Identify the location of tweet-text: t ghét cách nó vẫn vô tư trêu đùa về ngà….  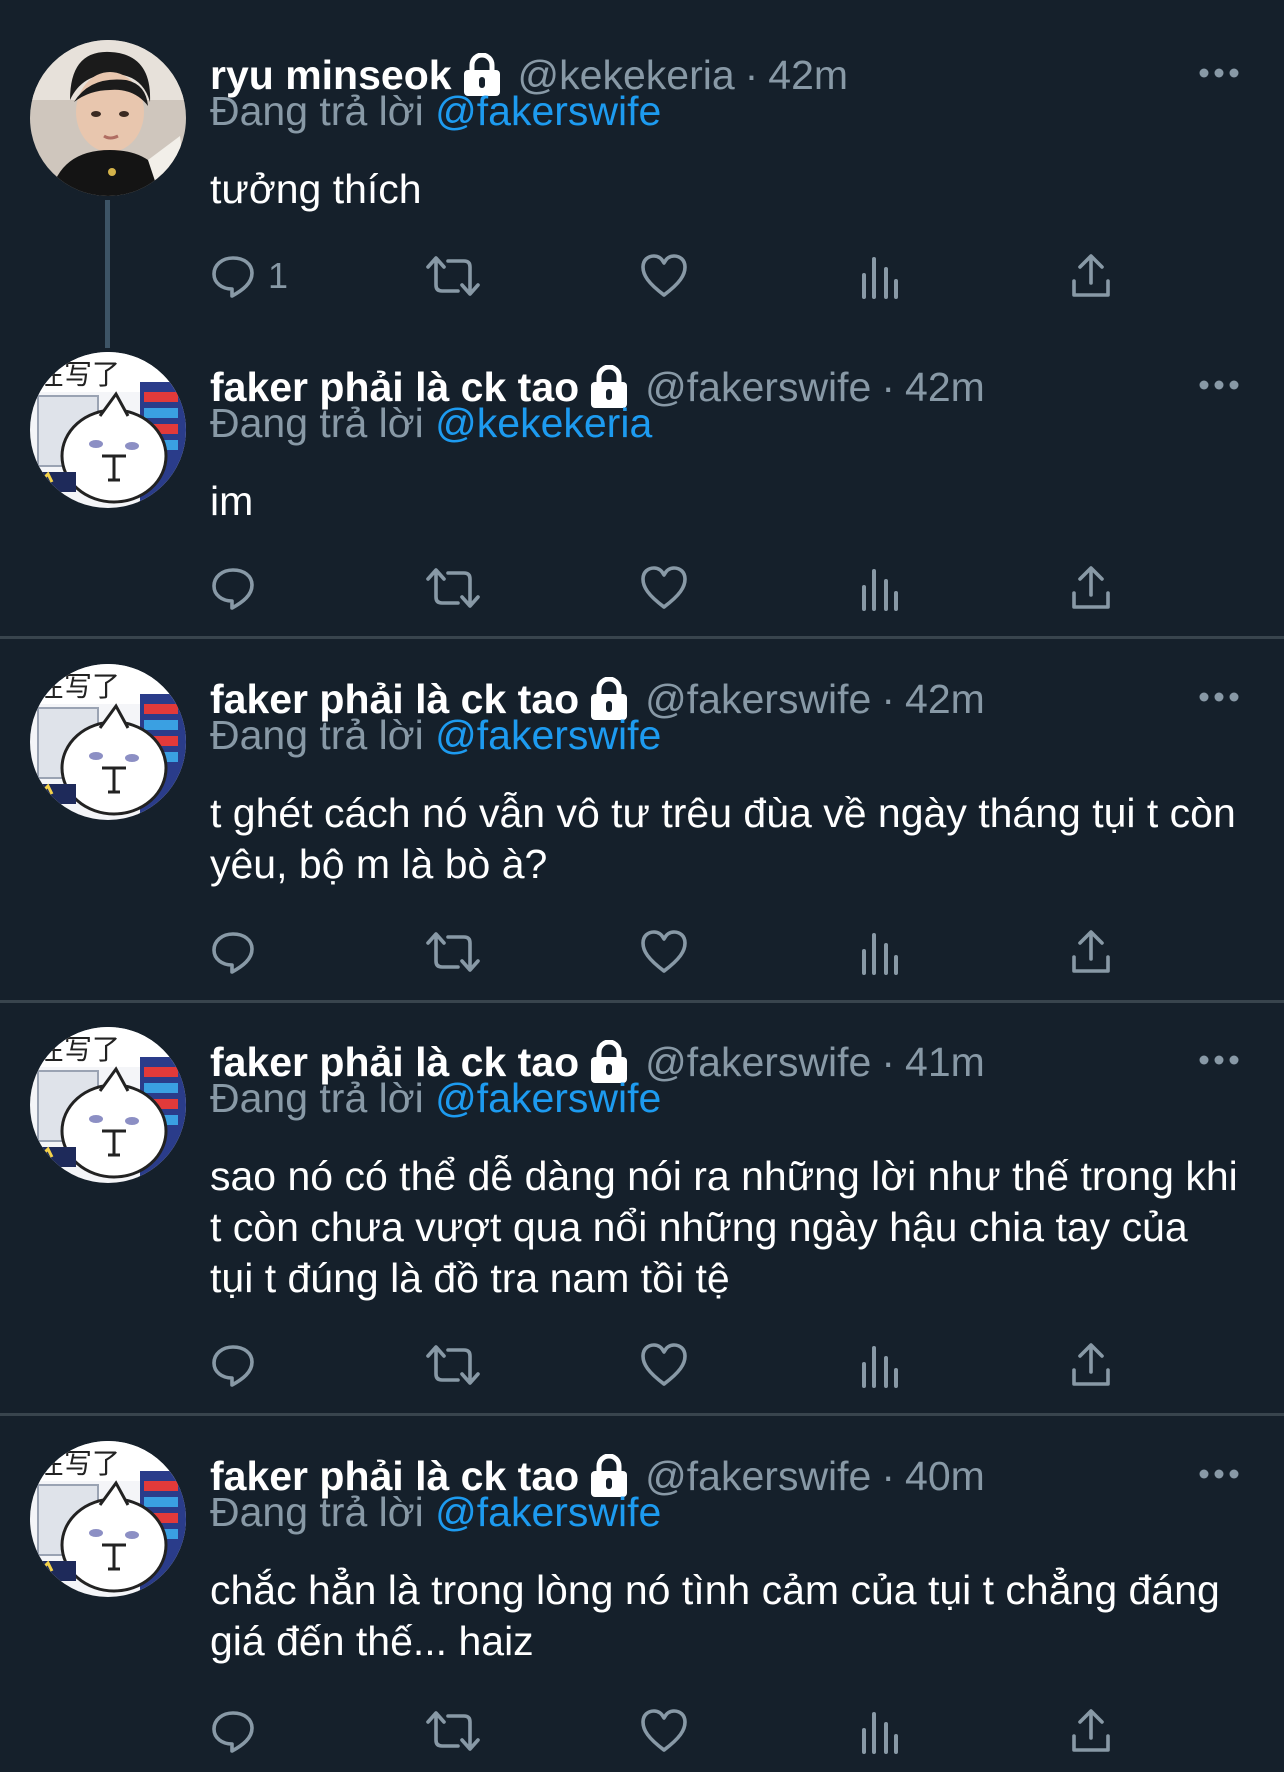
(729, 838).